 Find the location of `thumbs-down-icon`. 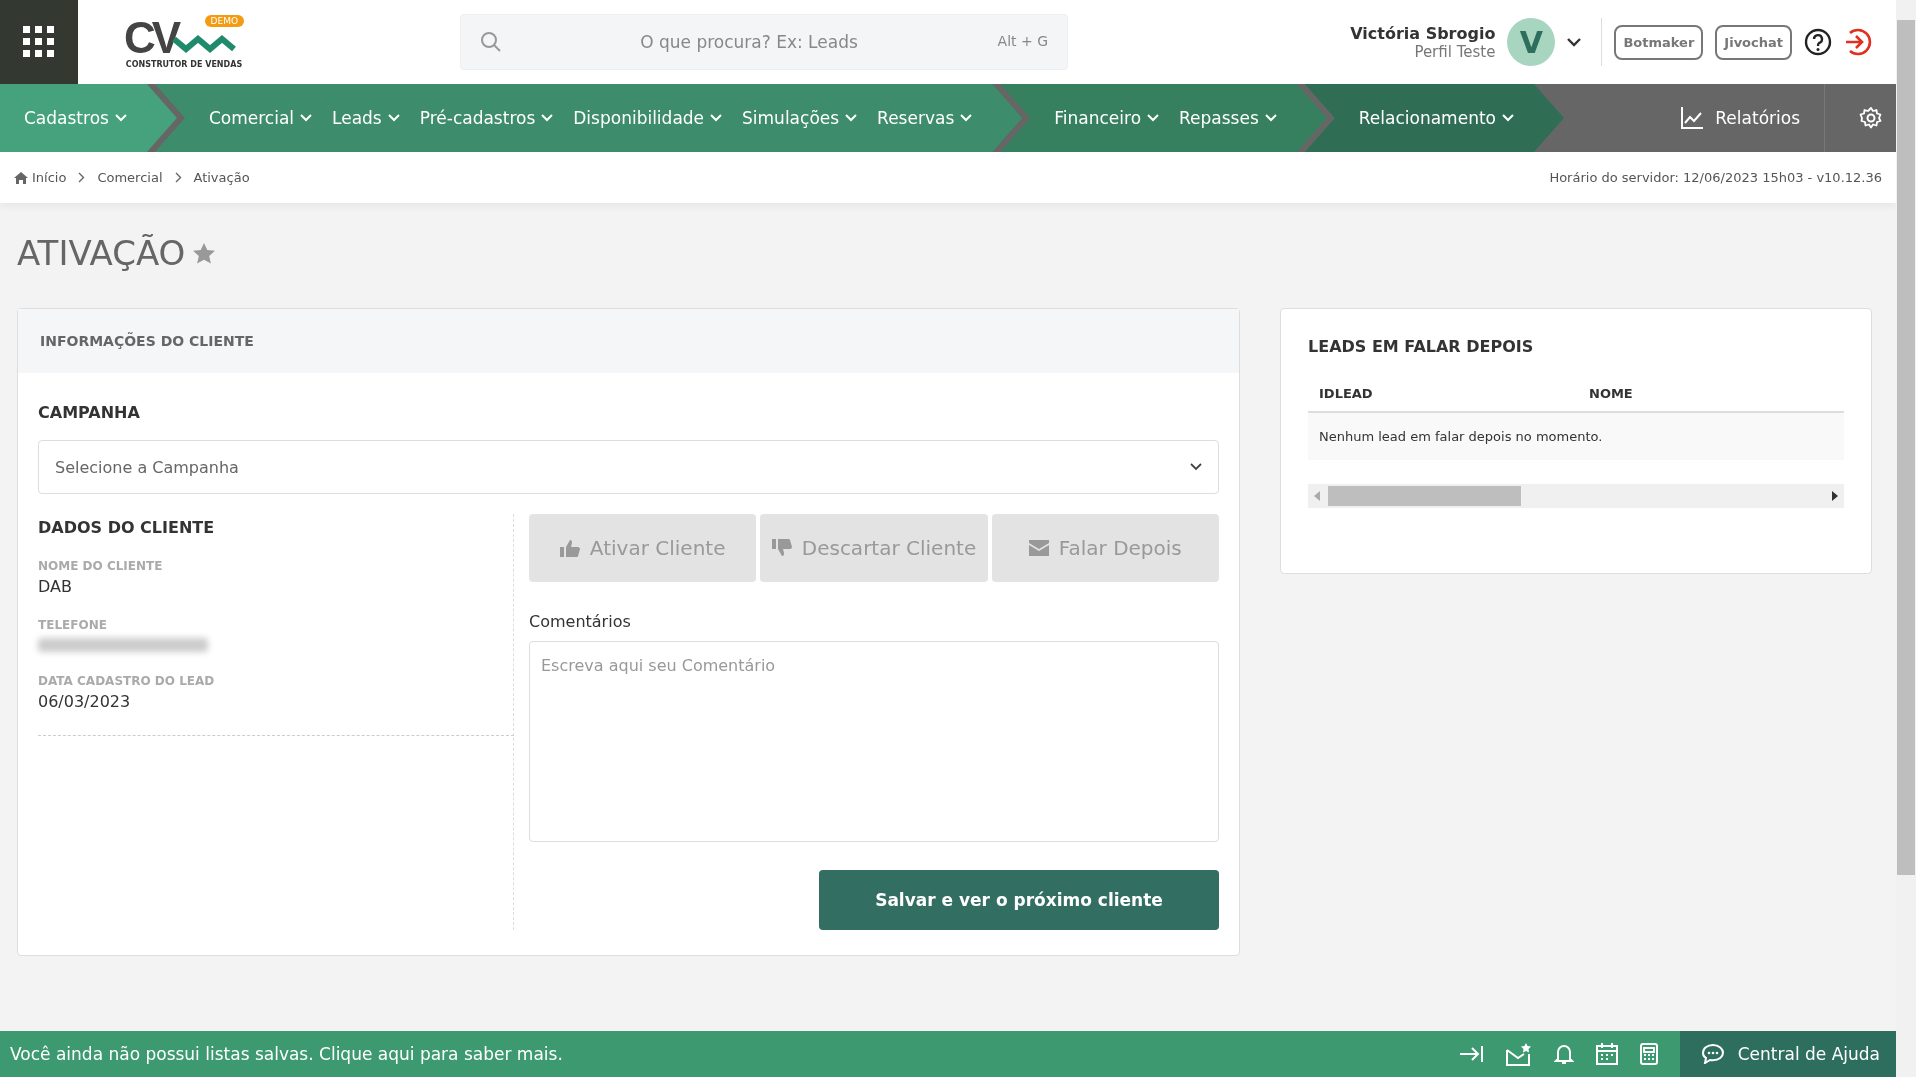

thumbs-down-icon is located at coordinates (781, 548).